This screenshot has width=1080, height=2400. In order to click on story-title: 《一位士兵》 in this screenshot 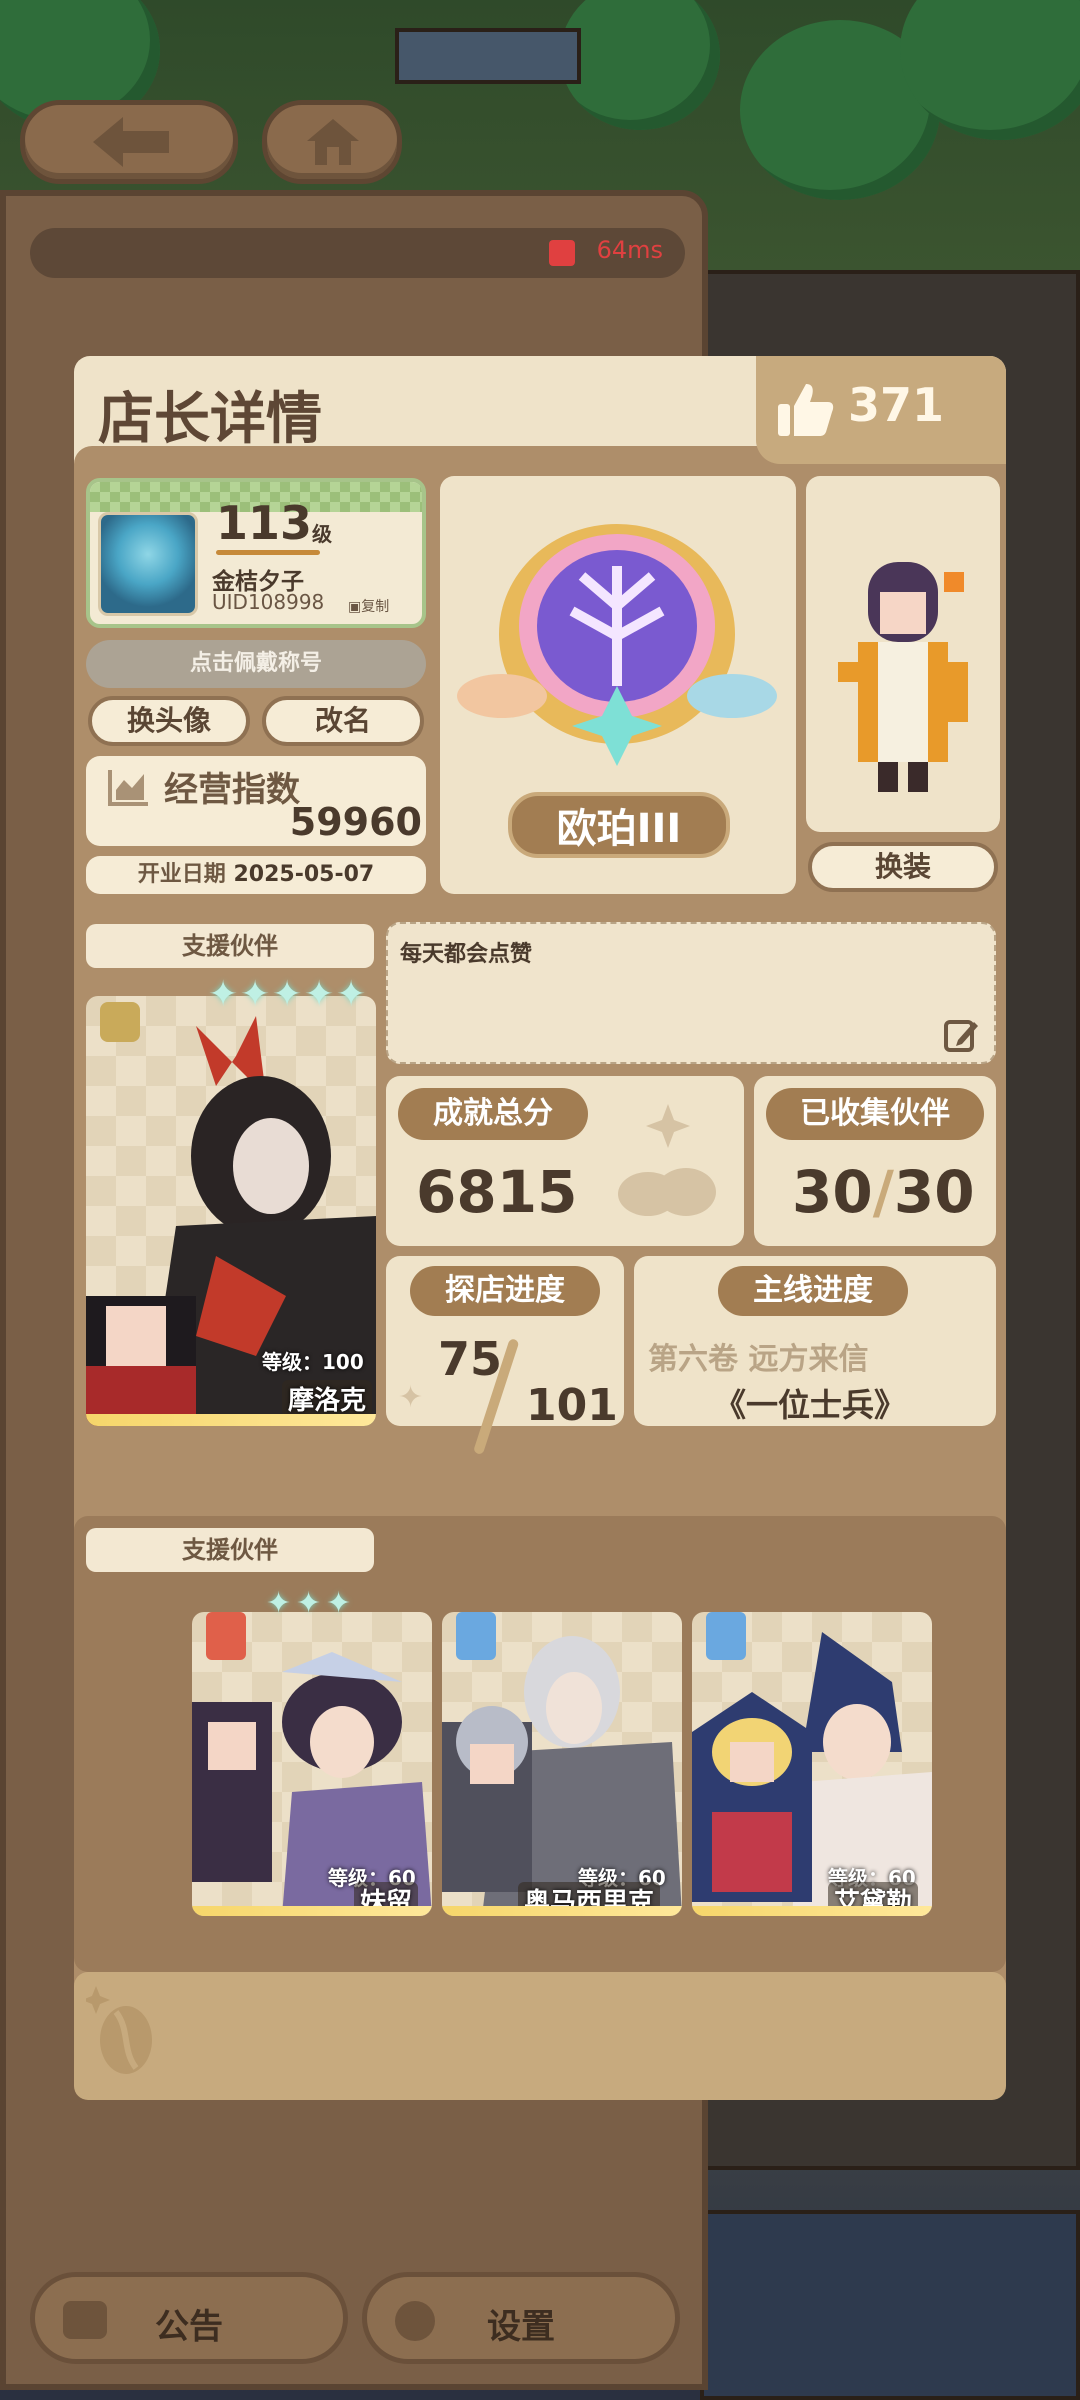, I will do `click(810, 1405)`.